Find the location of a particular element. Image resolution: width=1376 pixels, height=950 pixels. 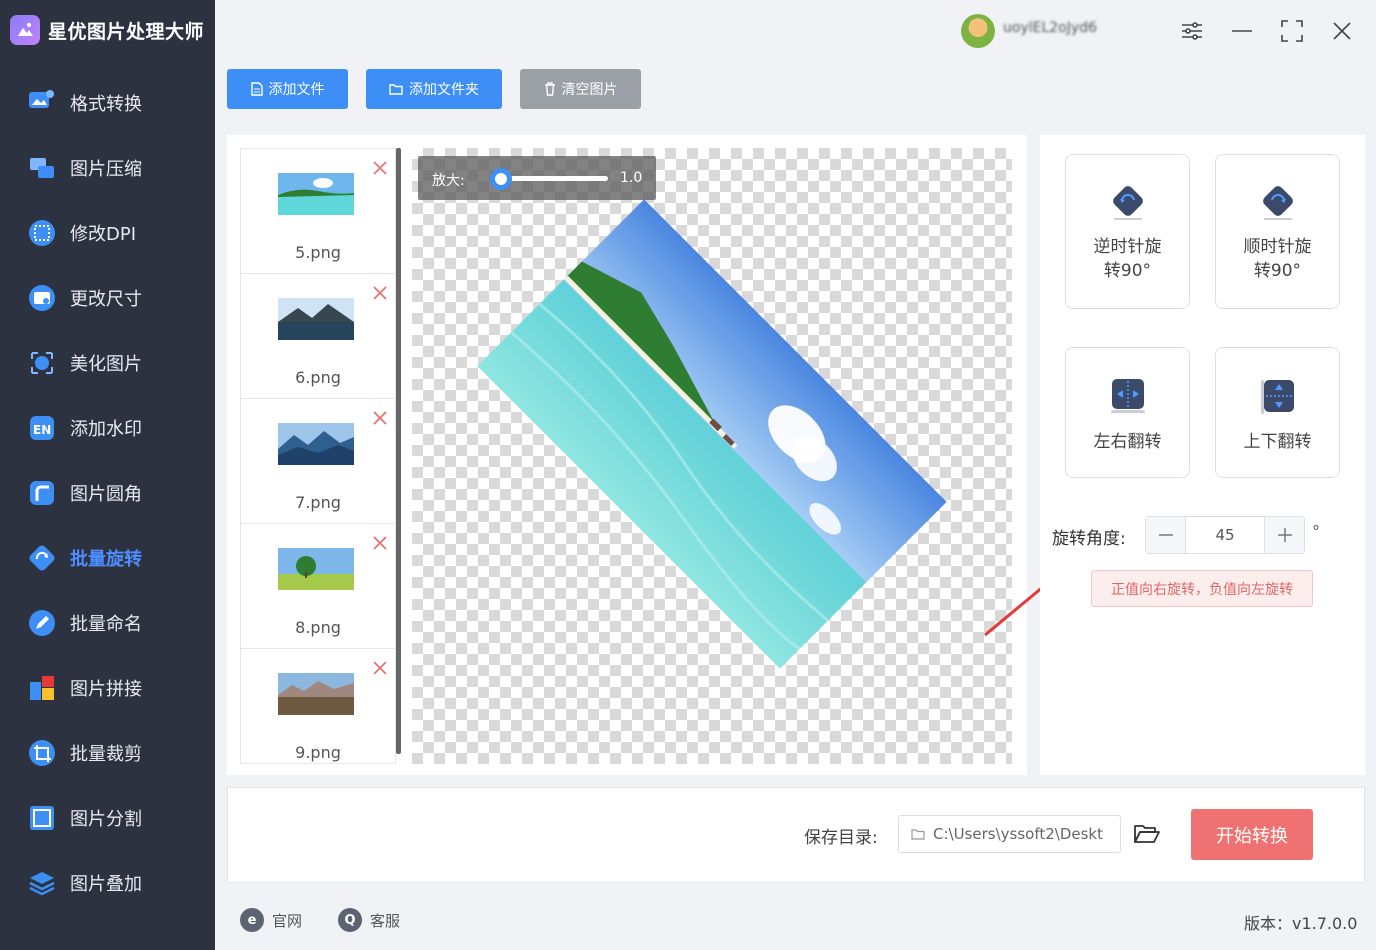

sidebar-item-beautify: 美化图片 is located at coordinates (107, 362).